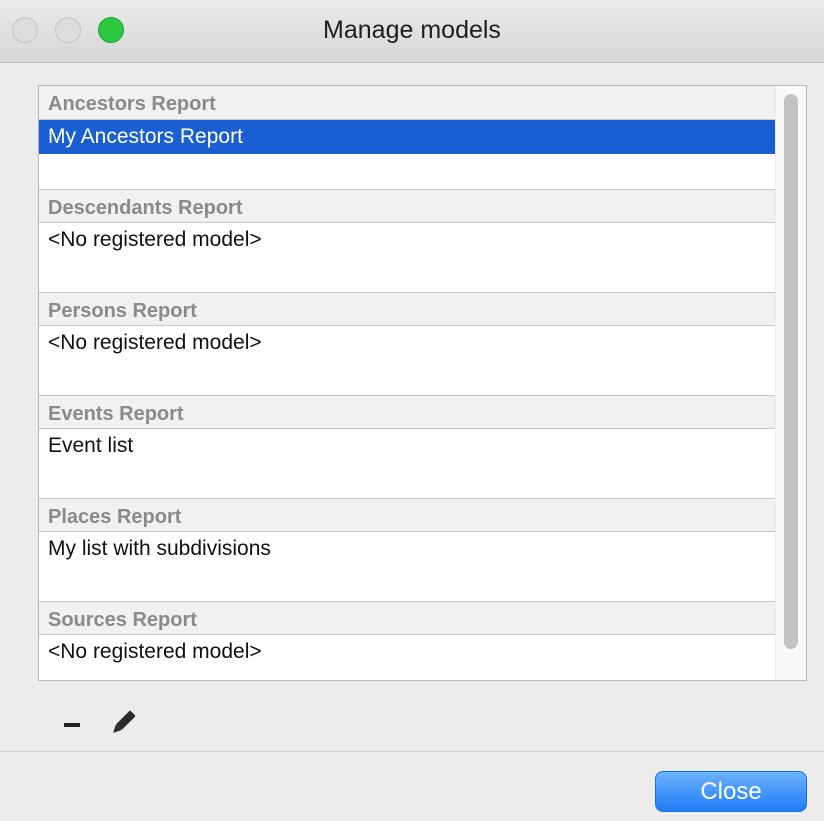  Describe the element at coordinates (791, 371) in the screenshot. I see `scrollbar-thumb` at that location.